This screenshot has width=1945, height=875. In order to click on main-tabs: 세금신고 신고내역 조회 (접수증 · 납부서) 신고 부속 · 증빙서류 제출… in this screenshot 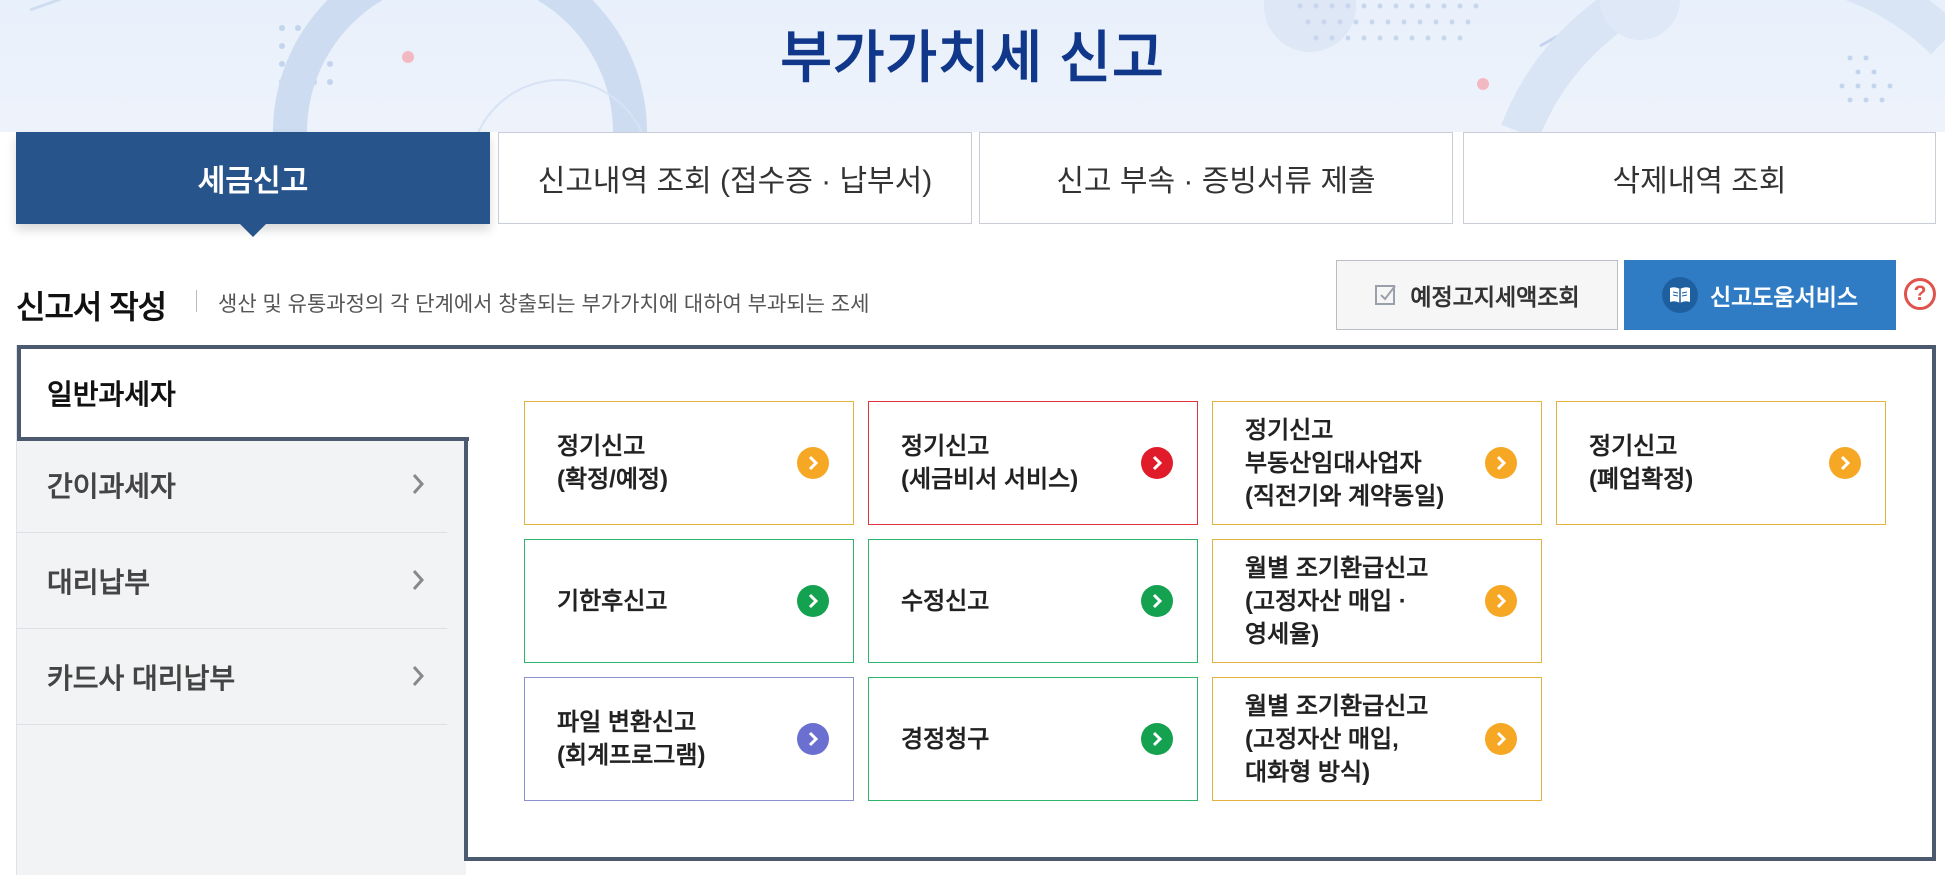, I will do `click(976, 184)`.